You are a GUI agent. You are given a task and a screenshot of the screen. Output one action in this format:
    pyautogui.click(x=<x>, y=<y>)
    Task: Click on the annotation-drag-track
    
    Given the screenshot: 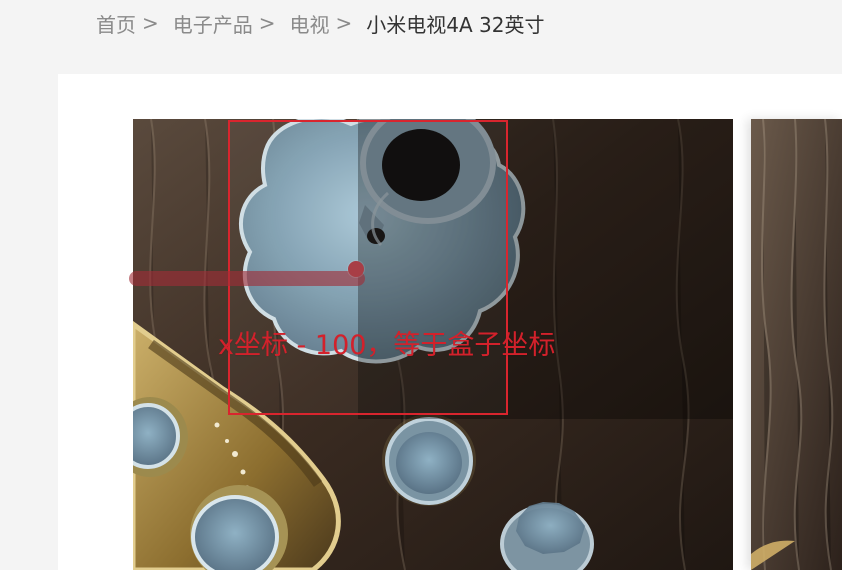 What is the action you would take?
    pyautogui.click(x=247, y=278)
    